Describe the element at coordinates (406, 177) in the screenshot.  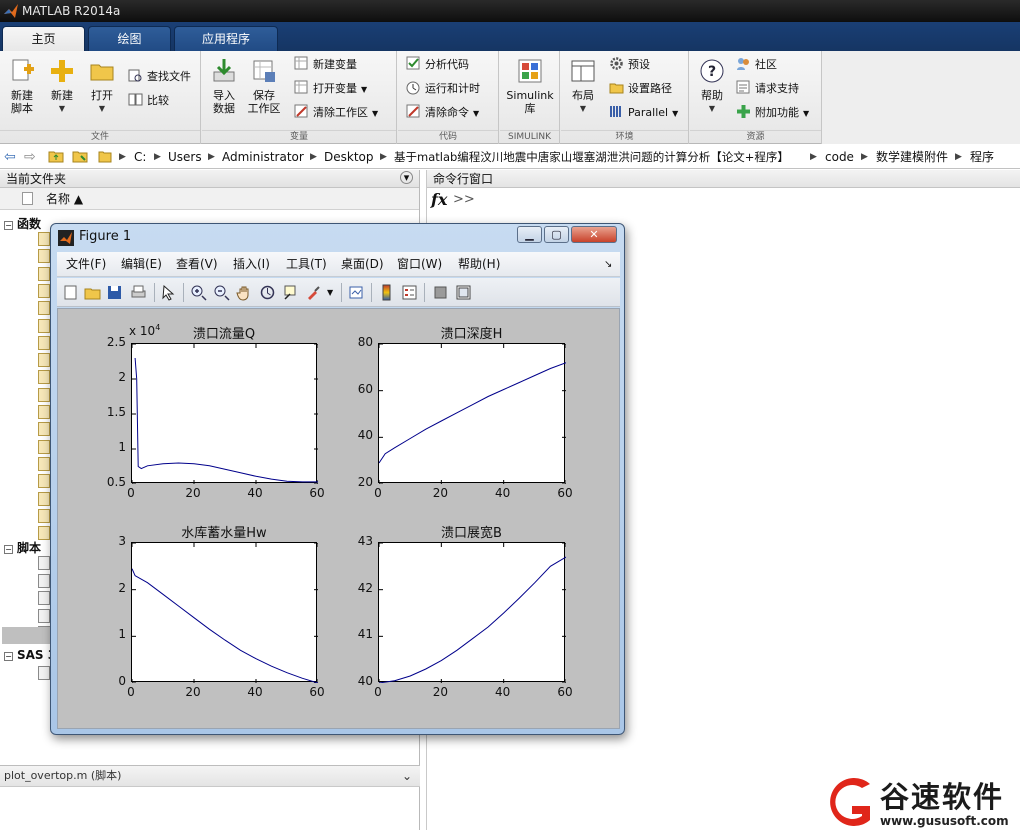
I see `panel-options-icon: ▾` at that location.